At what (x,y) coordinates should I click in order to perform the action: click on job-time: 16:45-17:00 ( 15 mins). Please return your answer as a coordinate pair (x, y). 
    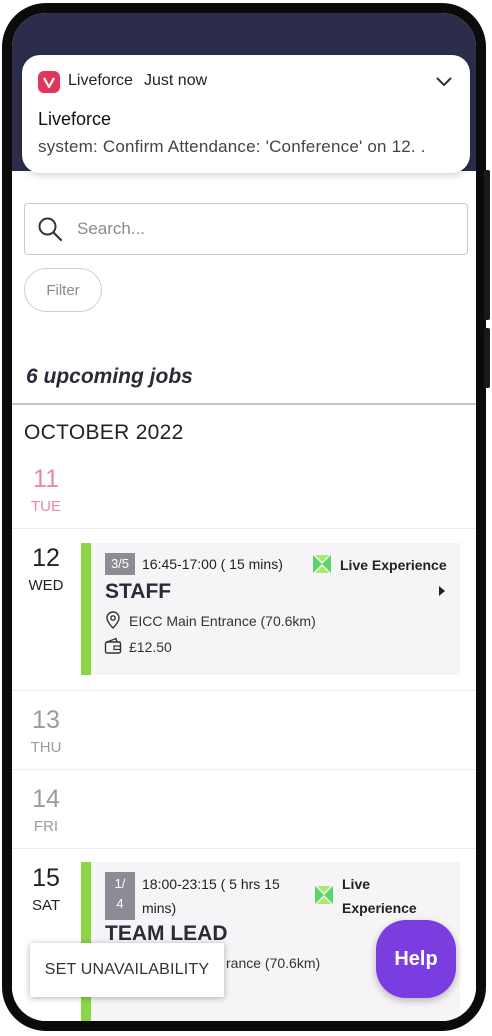
    Looking at the image, I should click on (212, 564).